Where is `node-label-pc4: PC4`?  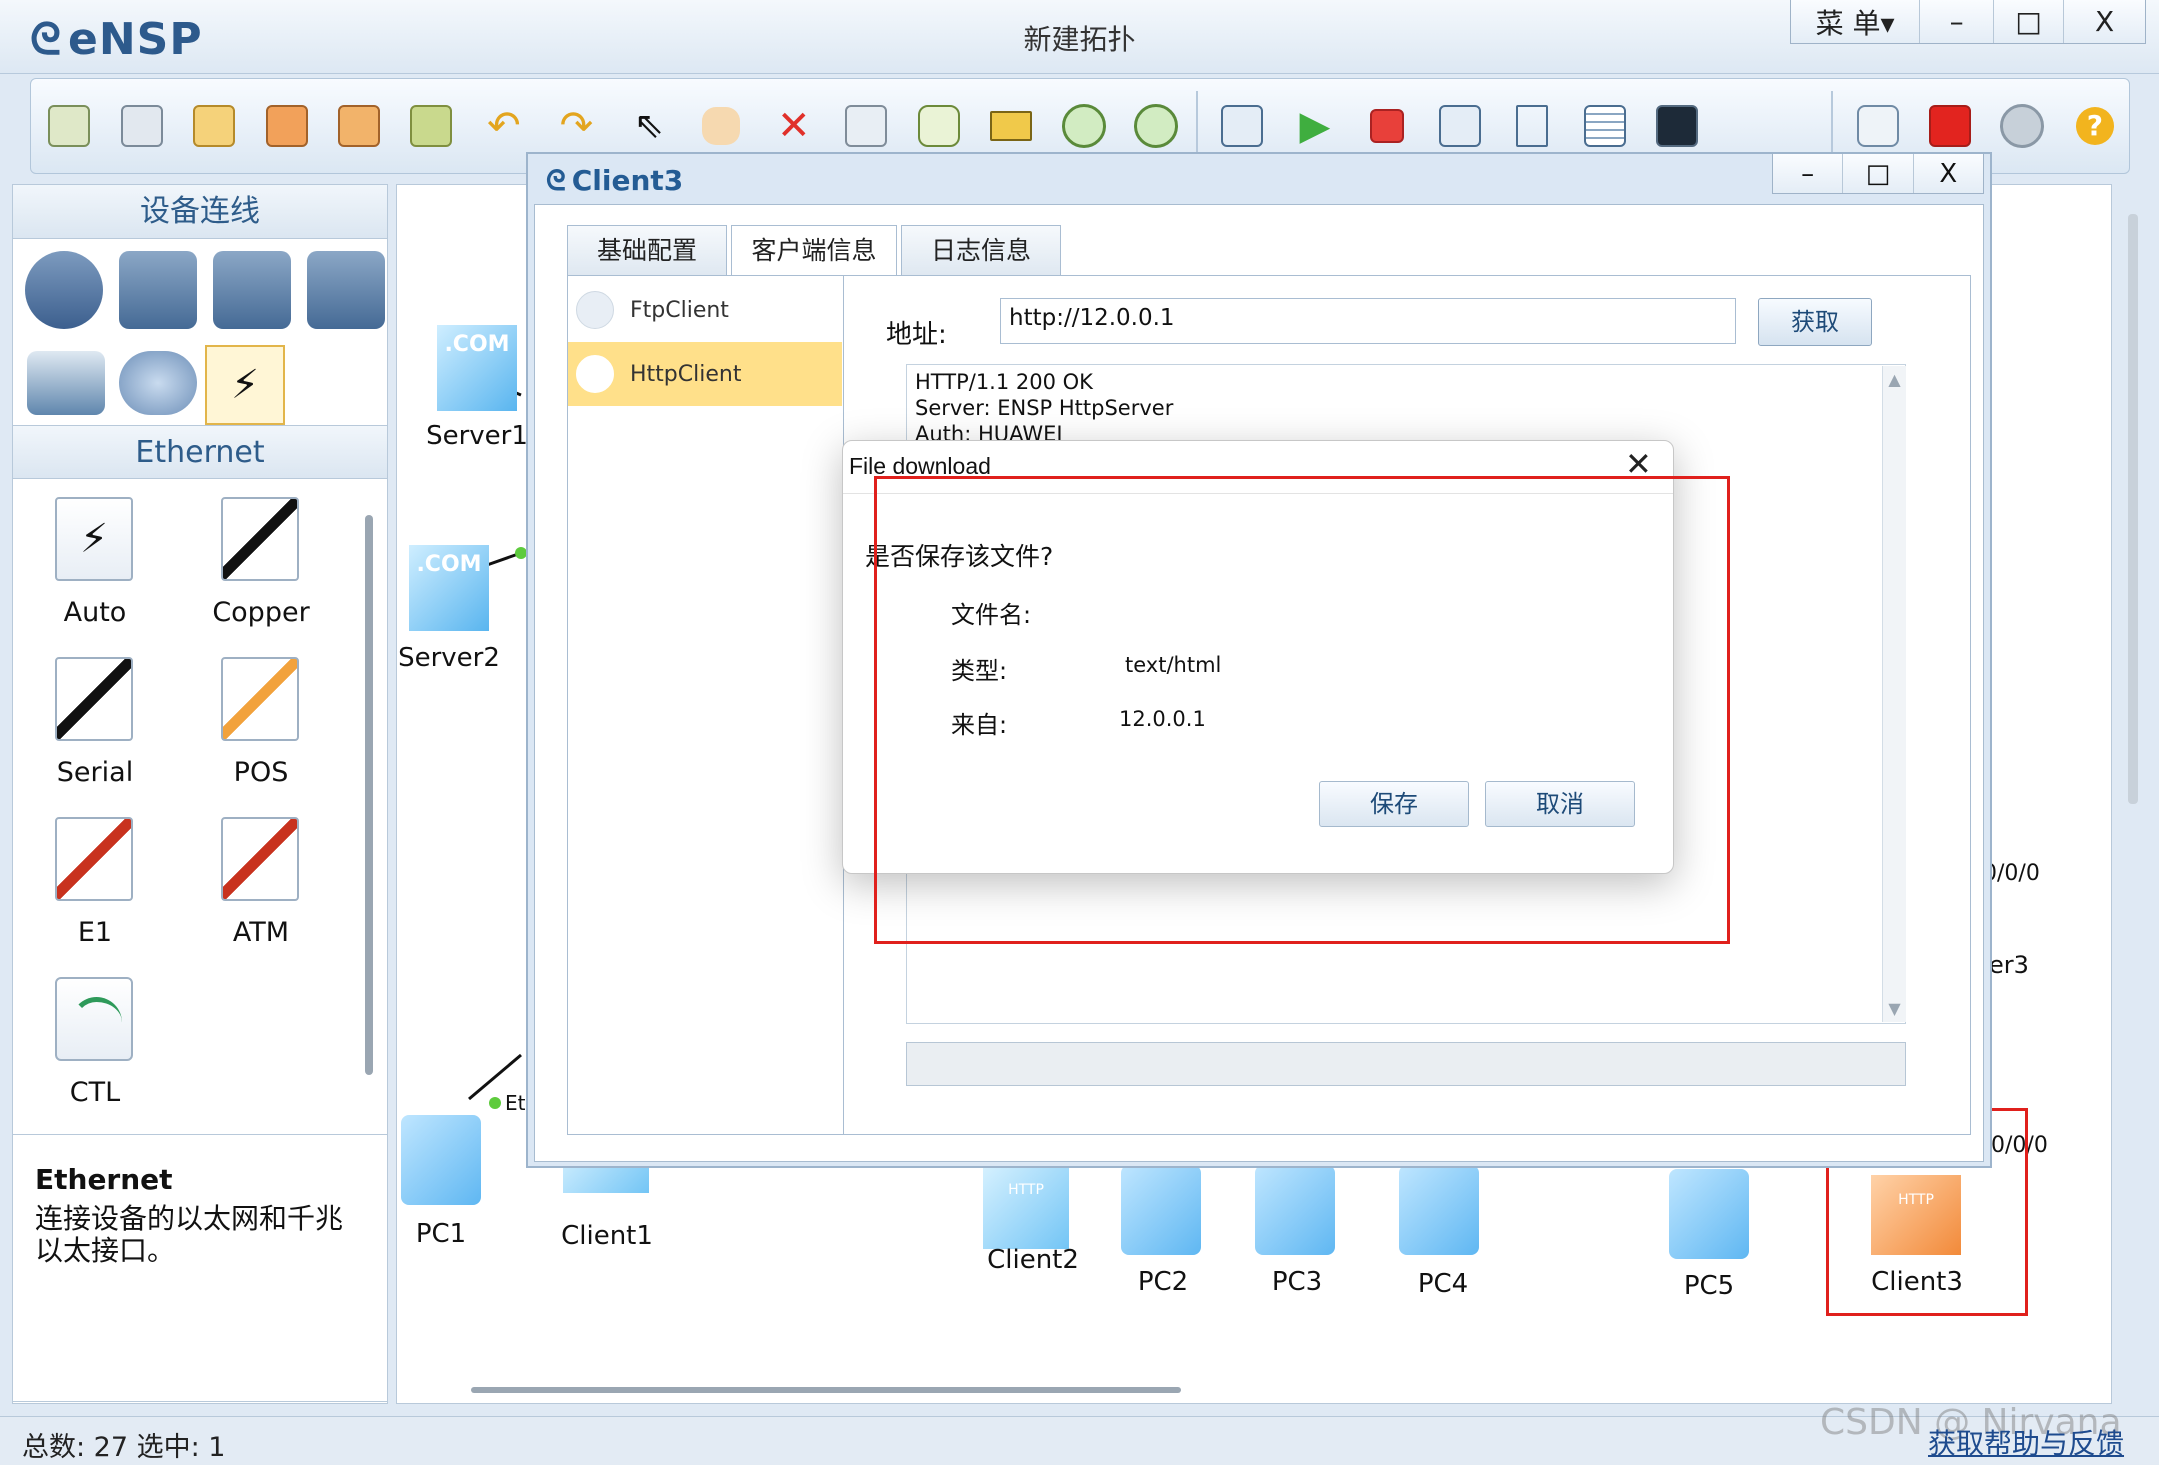
node-label-pc4: PC4 is located at coordinates (1443, 1284).